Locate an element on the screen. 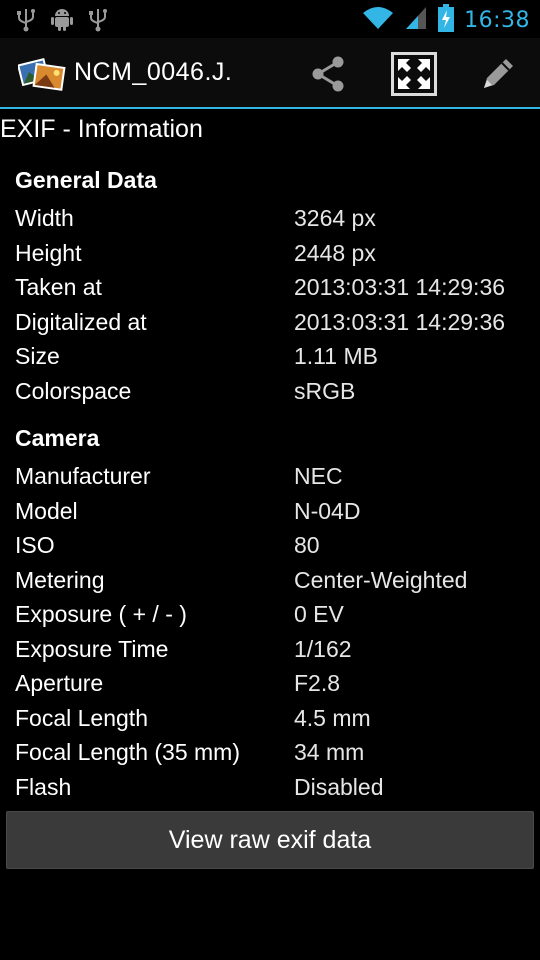  info-row: Width 3264 px is located at coordinates (275, 222).